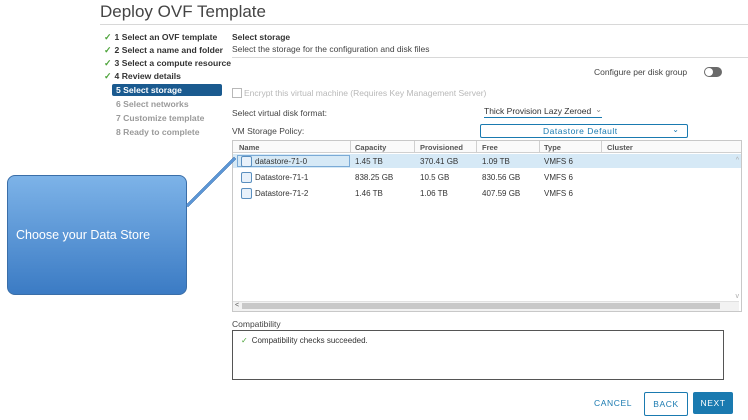  What do you see at coordinates (641, 72) in the screenshot?
I see `per-disk-group-label: Configure per disk group` at bounding box center [641, 72].